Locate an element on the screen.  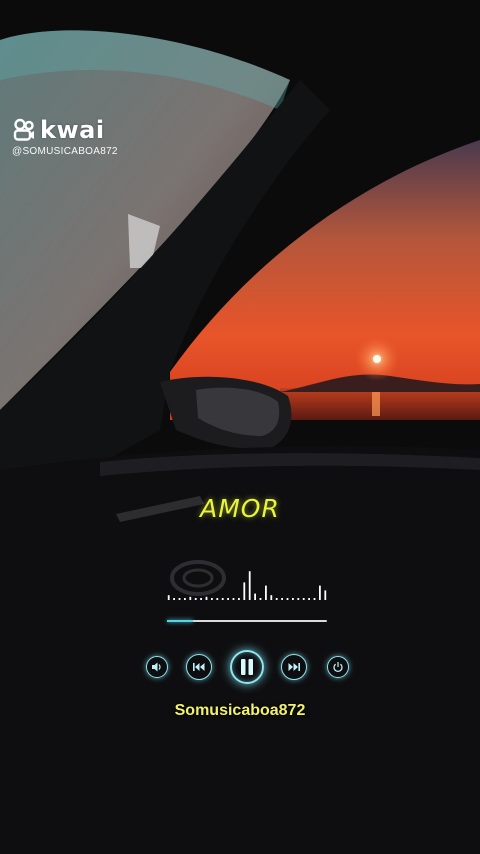
volume-button is located at coordinates (157, 667).